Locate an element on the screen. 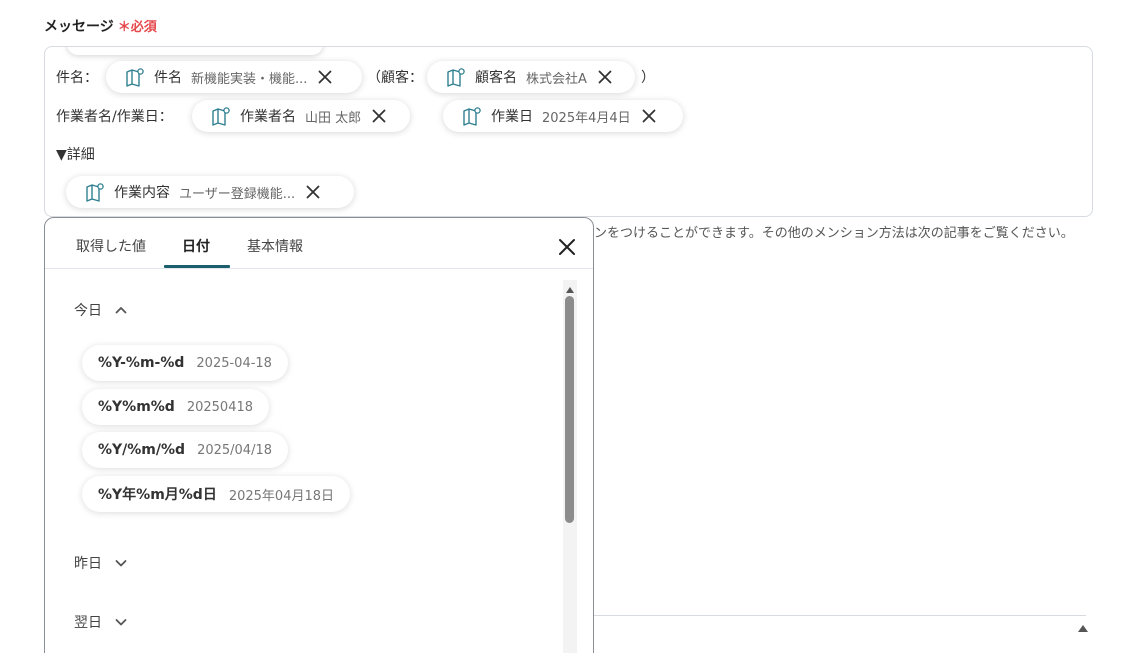  details-heading: ▼詳細 is located at coordinates (75, 155).